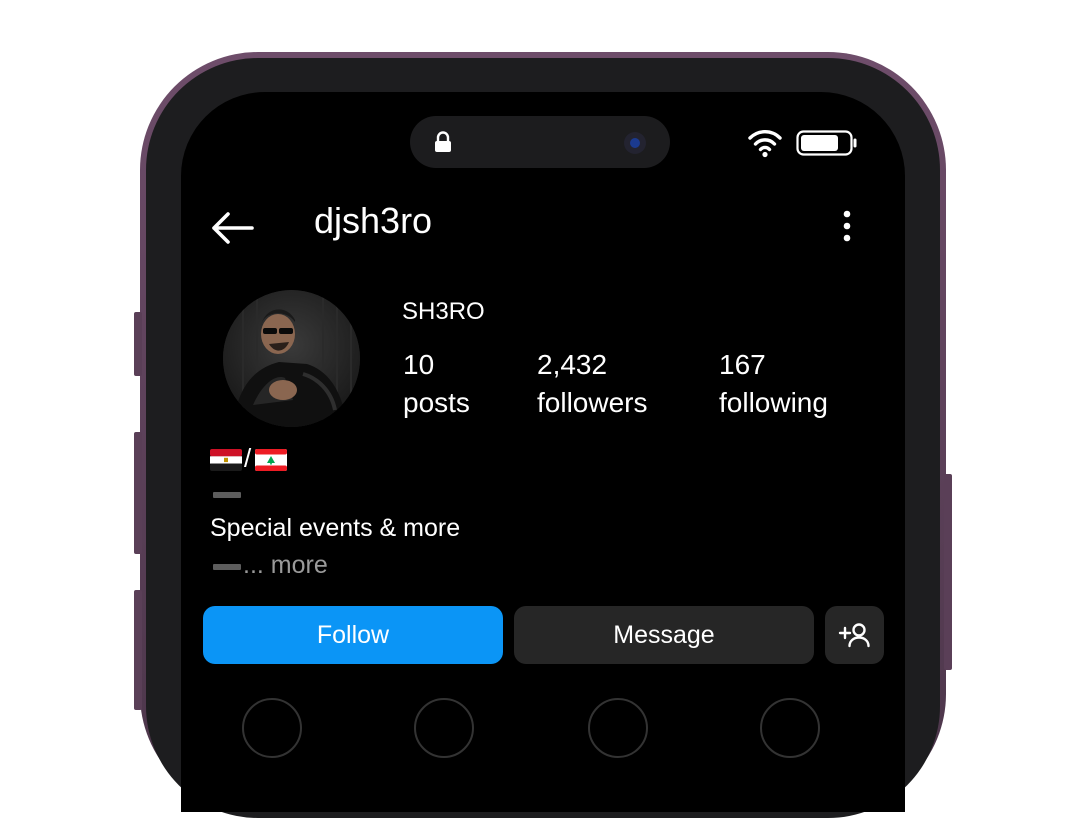 This screenshot has height=818, width=1080. Describe the element at coordinates (226, 460) in the screenshot. I see `egypt-flag-icon` at that location.